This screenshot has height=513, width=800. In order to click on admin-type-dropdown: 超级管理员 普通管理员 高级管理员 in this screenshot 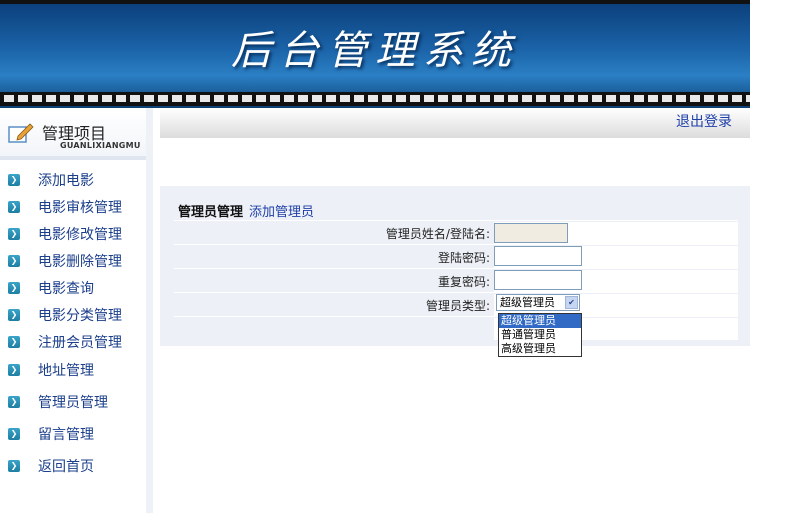, I will do `click(540, 335)`.